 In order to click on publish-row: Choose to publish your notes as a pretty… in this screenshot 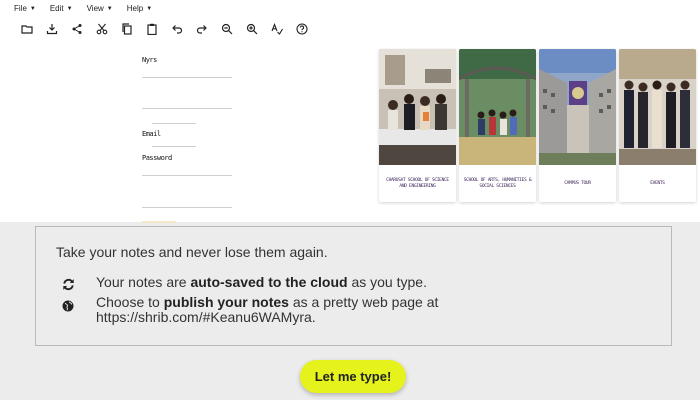, I will do `click(247, 310)`.